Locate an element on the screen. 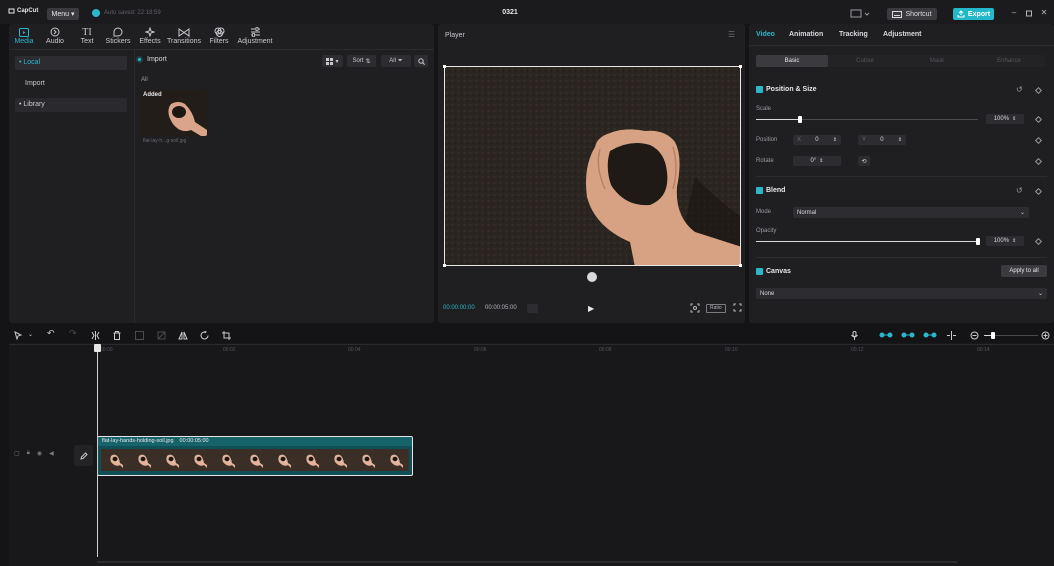 This screenshot has height=566, width=1054. play-icon: ▶ is located at coordinates (591, 308).